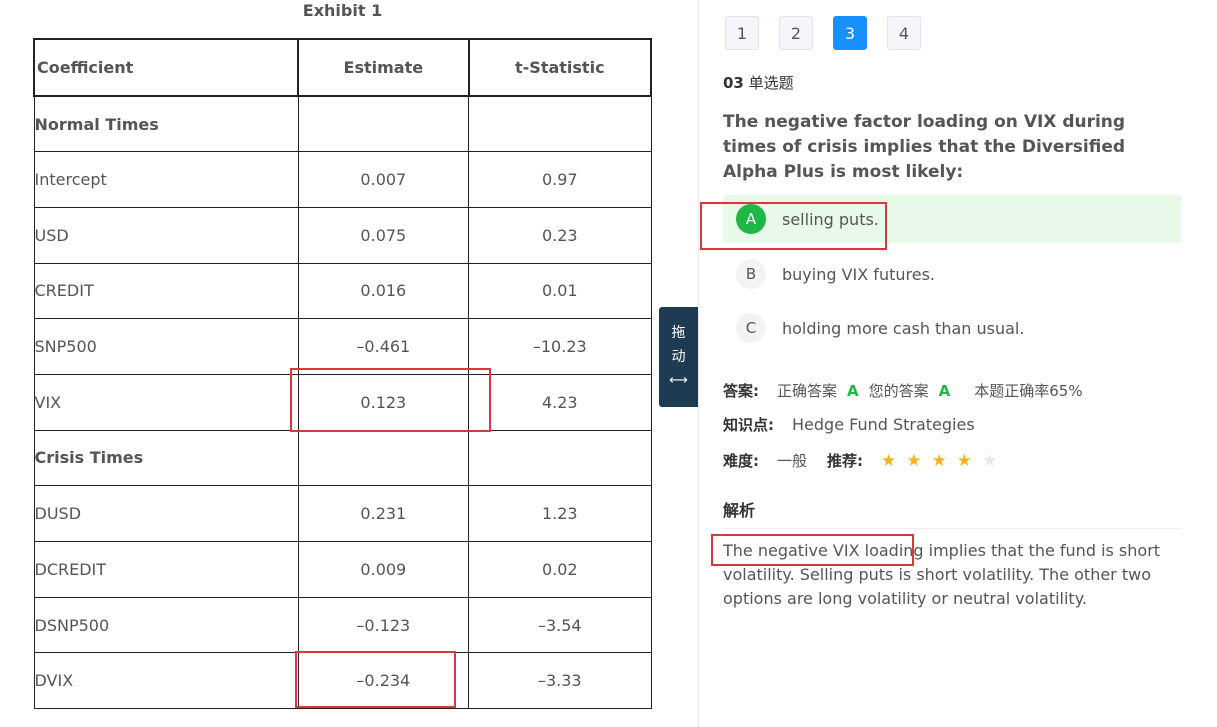 The image size is (1217, 727). Describe the element at coordinates (383, 67) in the screenshot. I see `column-header-estimate: Estimate` at that location.